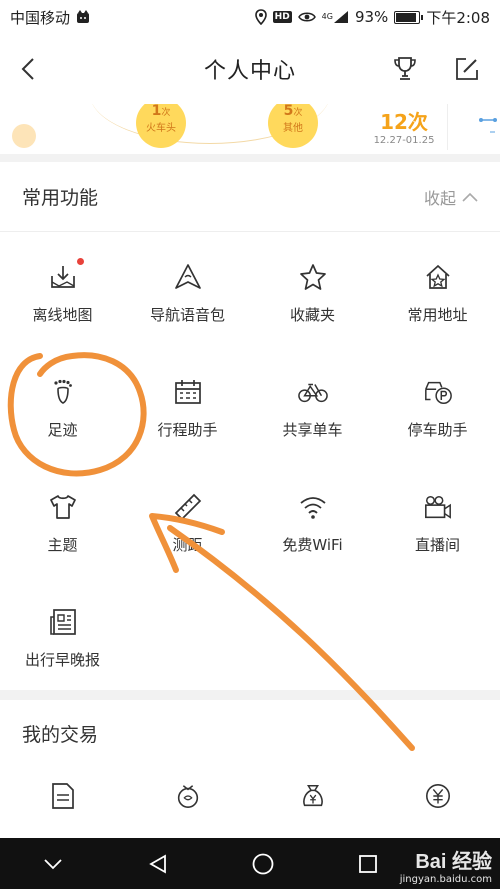 Image resolution: width=500 pixels, height=889 pixels. What do you see at coordinates (60, 198) in the screenshot?
I see `common-functions-title: 常用功能` at bounding box center [60, 198].